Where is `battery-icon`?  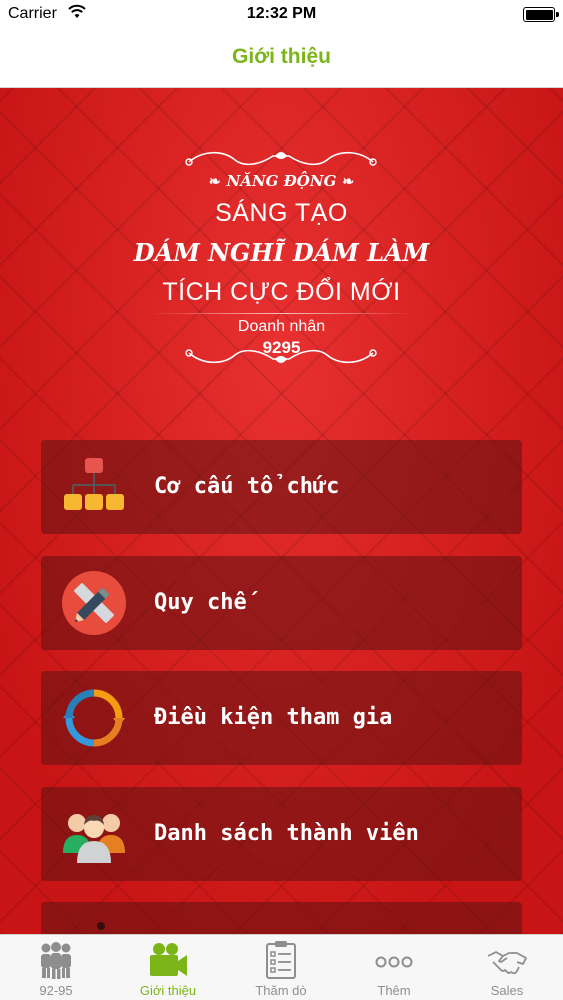 battery-icon is located at coordinates (541, 14).